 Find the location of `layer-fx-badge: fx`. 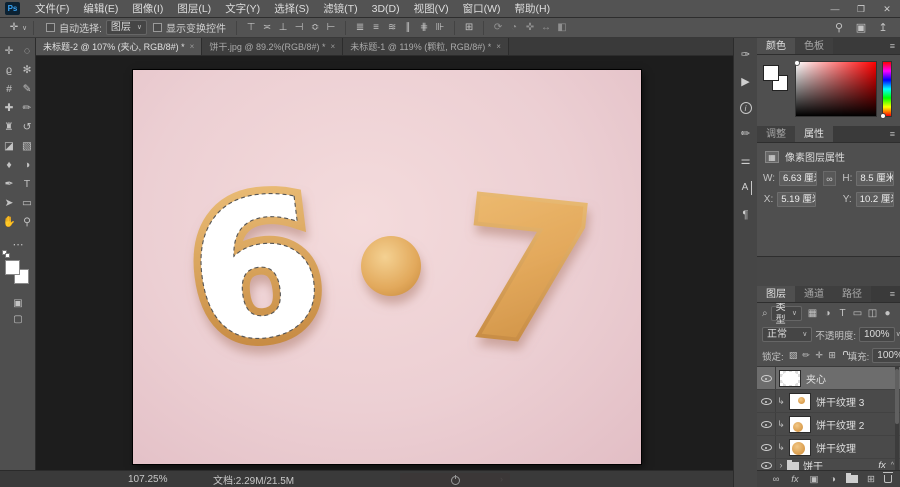

layer-fx-badge: fx is located at coordinates (881, 465).